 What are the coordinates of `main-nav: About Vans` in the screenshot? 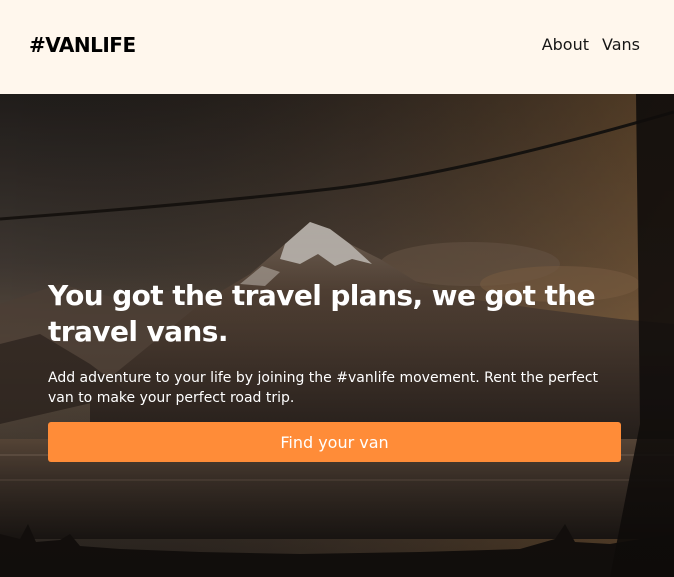 It's located at (591, 45).